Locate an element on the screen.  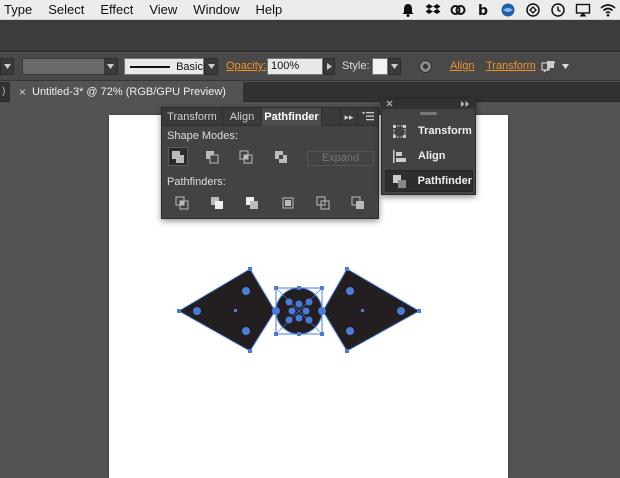
svg-text: b is located at coordinates (483, 10).